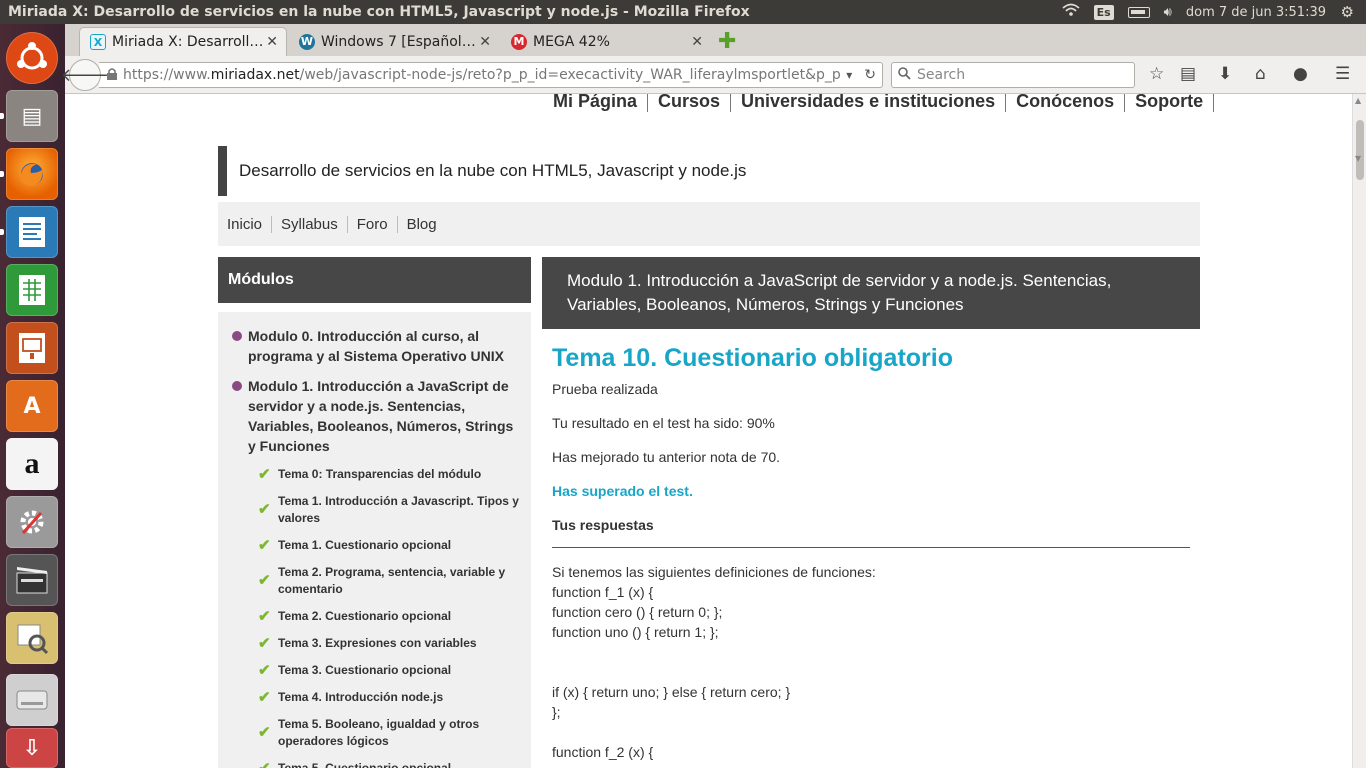 This screenshot has width=1366, height=768. Describe the element at coordinates (870, 75) in the screenshot. I see `reload-icon: ↻` at that location.